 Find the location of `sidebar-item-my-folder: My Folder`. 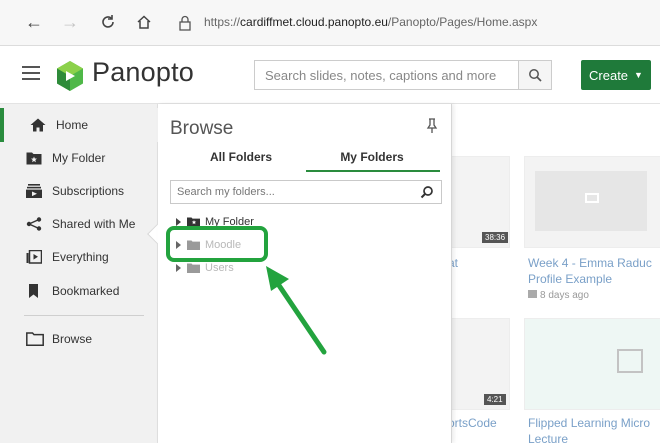

sidebar-item-my-folder: My Folder is located at coordinates (79, 158).